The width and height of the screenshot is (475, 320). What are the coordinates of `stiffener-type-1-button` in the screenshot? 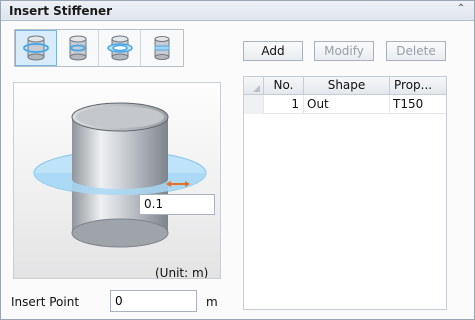 It's located at (36, 48).